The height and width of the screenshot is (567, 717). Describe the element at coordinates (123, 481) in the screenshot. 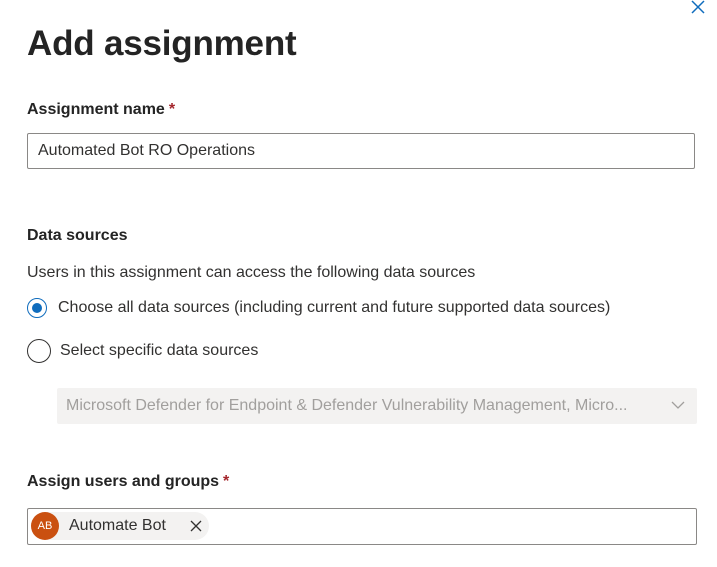

I see `assign-users-label-text: Assign users and groups` at that location.